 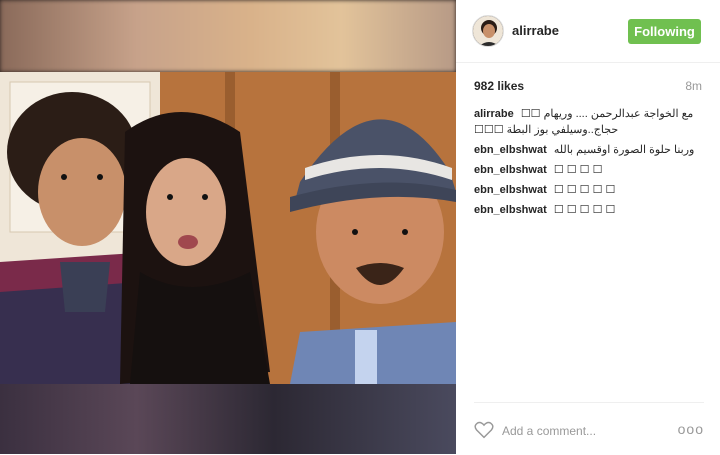 I want to click on heart-icon, so click(x=484, y=432).